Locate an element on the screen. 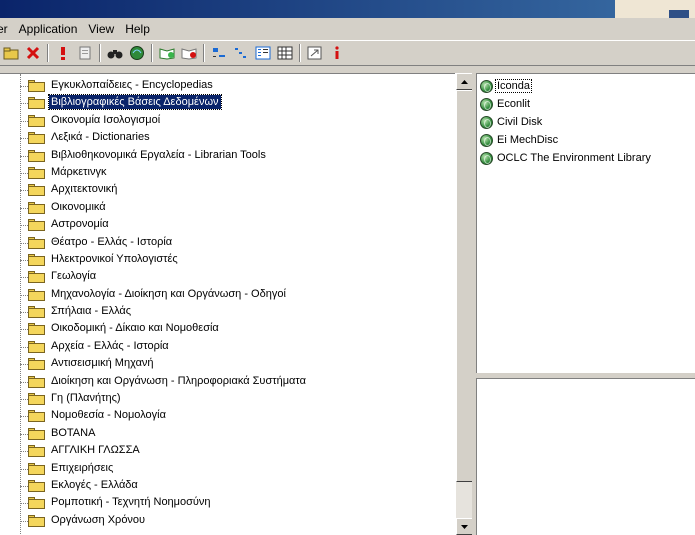  database-item: Iconda is located at coordinates (566, 86).